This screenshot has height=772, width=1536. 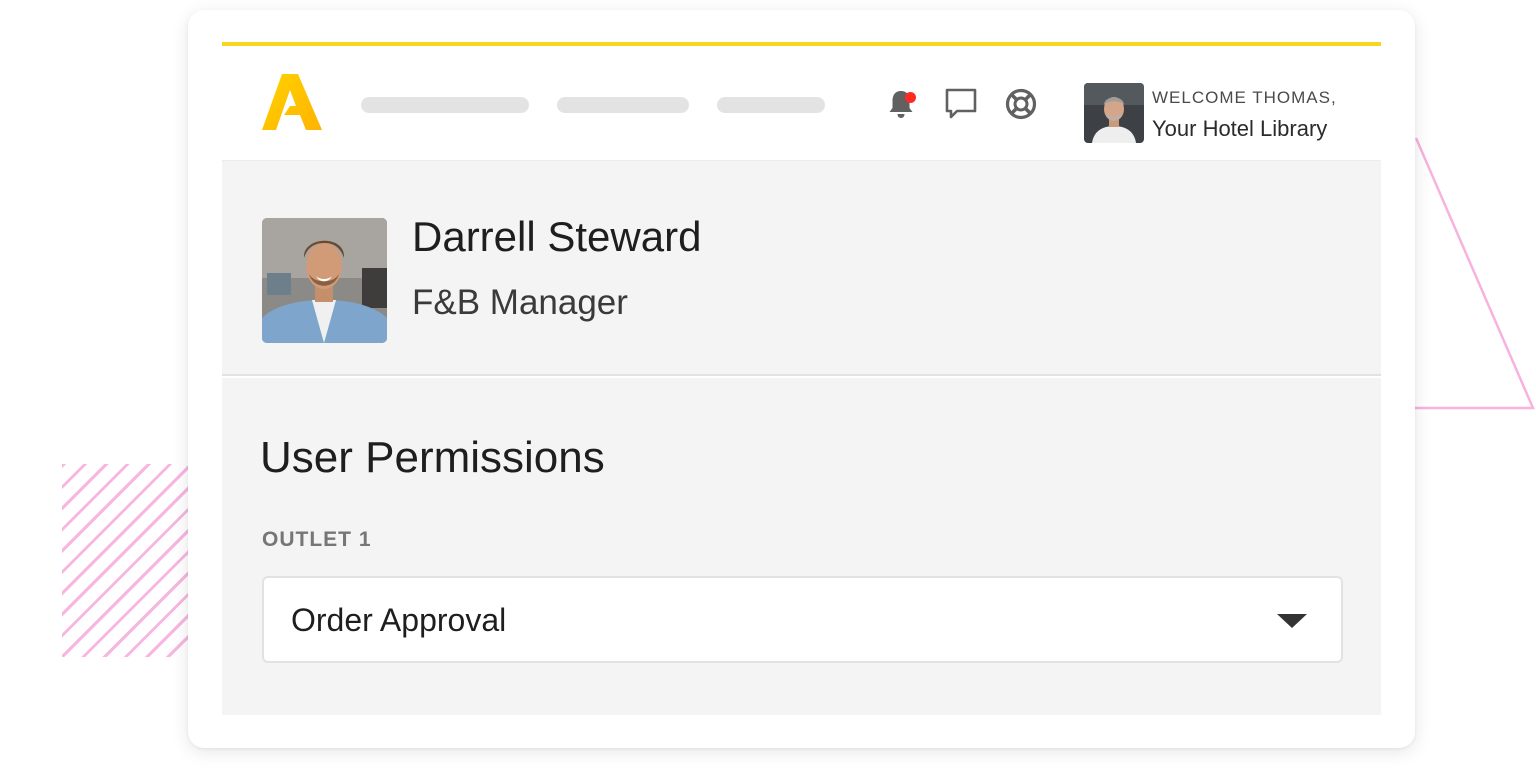 I want to click on avatar-photo, so click(x=1114, y=113).